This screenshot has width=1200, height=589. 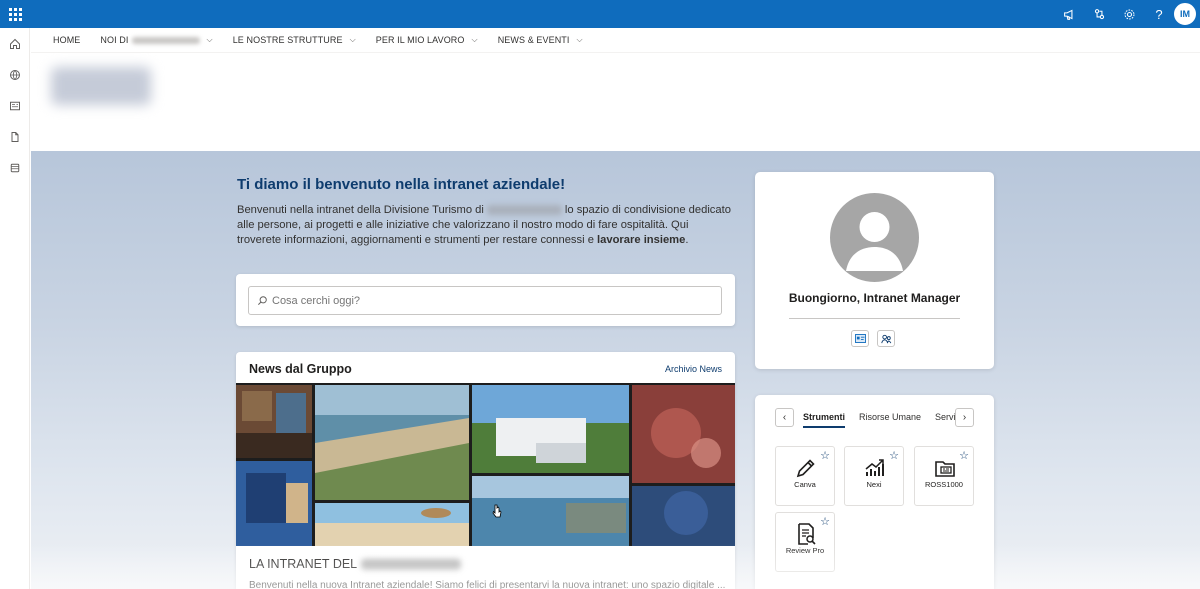 I want to click on tabs-next-button: ›, so click(x=964, y=417).